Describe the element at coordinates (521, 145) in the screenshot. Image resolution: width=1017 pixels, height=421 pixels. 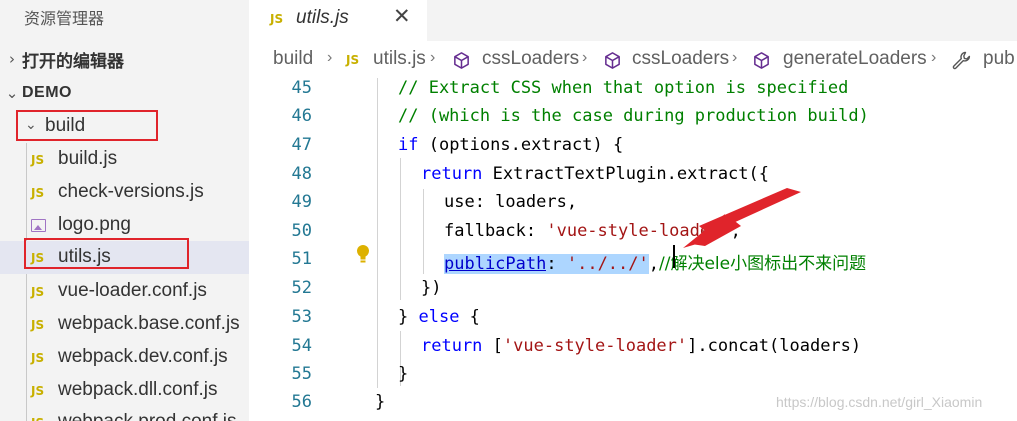
I see `code-text: (options.extract) {` at that location.